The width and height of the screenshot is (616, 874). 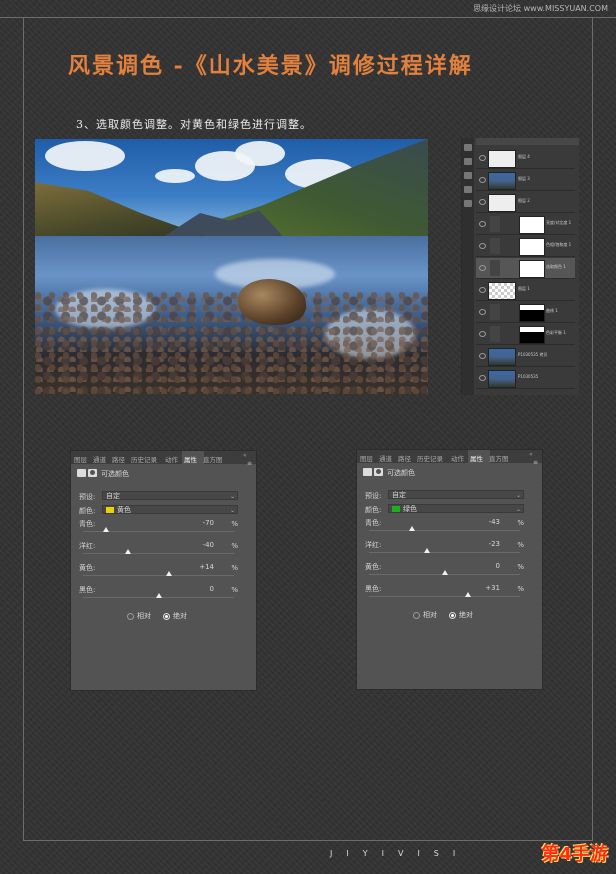 I want to click on layer-row: 亮度/对比度 1, so click(x=525, y=224).